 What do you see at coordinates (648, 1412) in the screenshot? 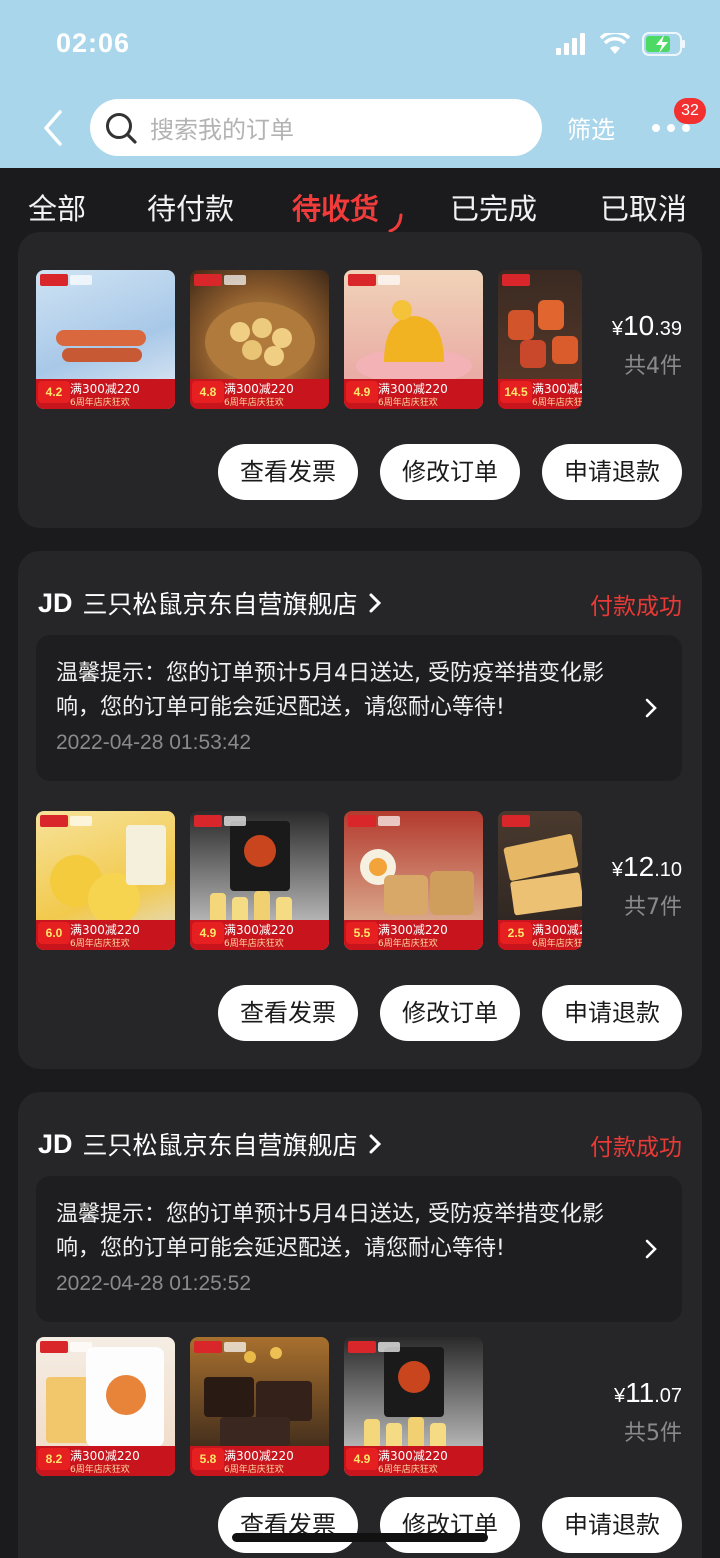
I see `order-price: ¥11.07 共5件` at bounding box center [648, 1412].